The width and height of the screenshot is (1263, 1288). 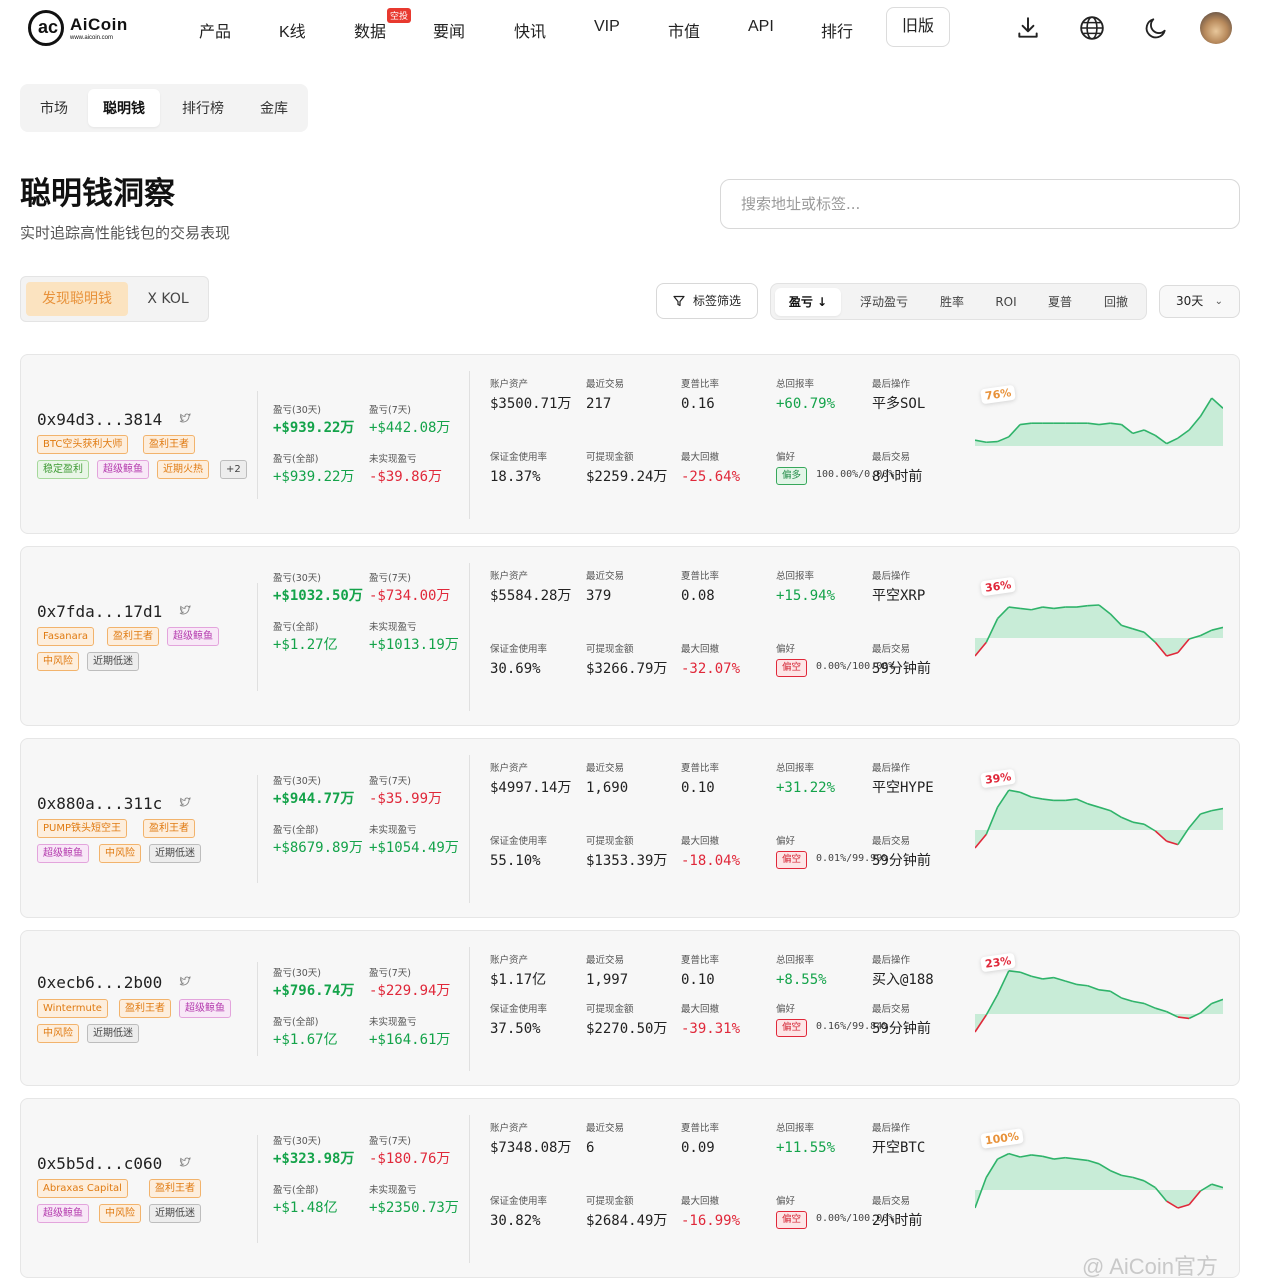 What do you see at coordinates (530, 30) in the screenshot?
I see `nav-flash: 快讯` at bounding box center [530, 30].